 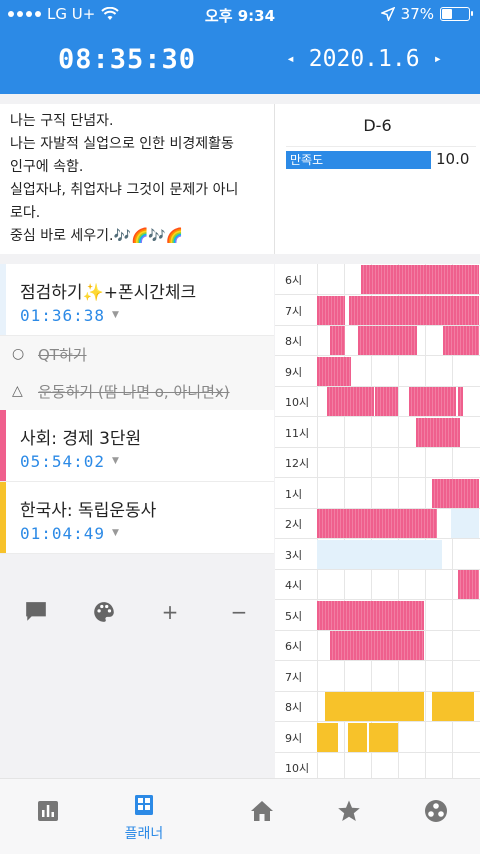 I want to click on action-bar: + −, so click(x=137, y=611).